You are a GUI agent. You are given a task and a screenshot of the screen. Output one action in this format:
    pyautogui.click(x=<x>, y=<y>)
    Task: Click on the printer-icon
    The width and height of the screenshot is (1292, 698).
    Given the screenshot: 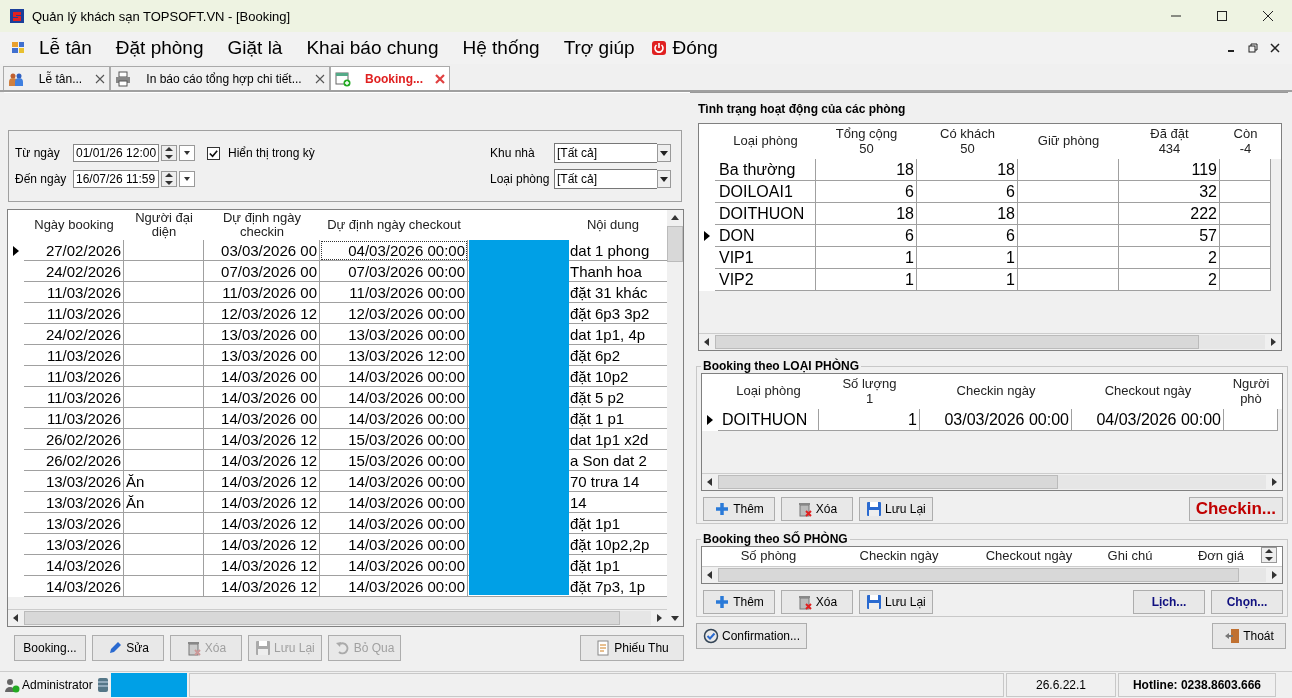 What is the action you would take?
    pyautogui.click(x=123, y=78)
    